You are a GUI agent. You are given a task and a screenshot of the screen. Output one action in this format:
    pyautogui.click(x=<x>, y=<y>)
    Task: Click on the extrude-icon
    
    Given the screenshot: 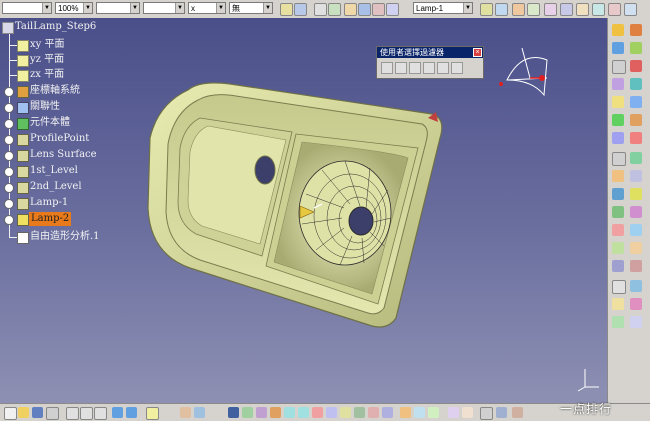 What is the action you would take?
    pyautogui.click(x=618, y=102)
    